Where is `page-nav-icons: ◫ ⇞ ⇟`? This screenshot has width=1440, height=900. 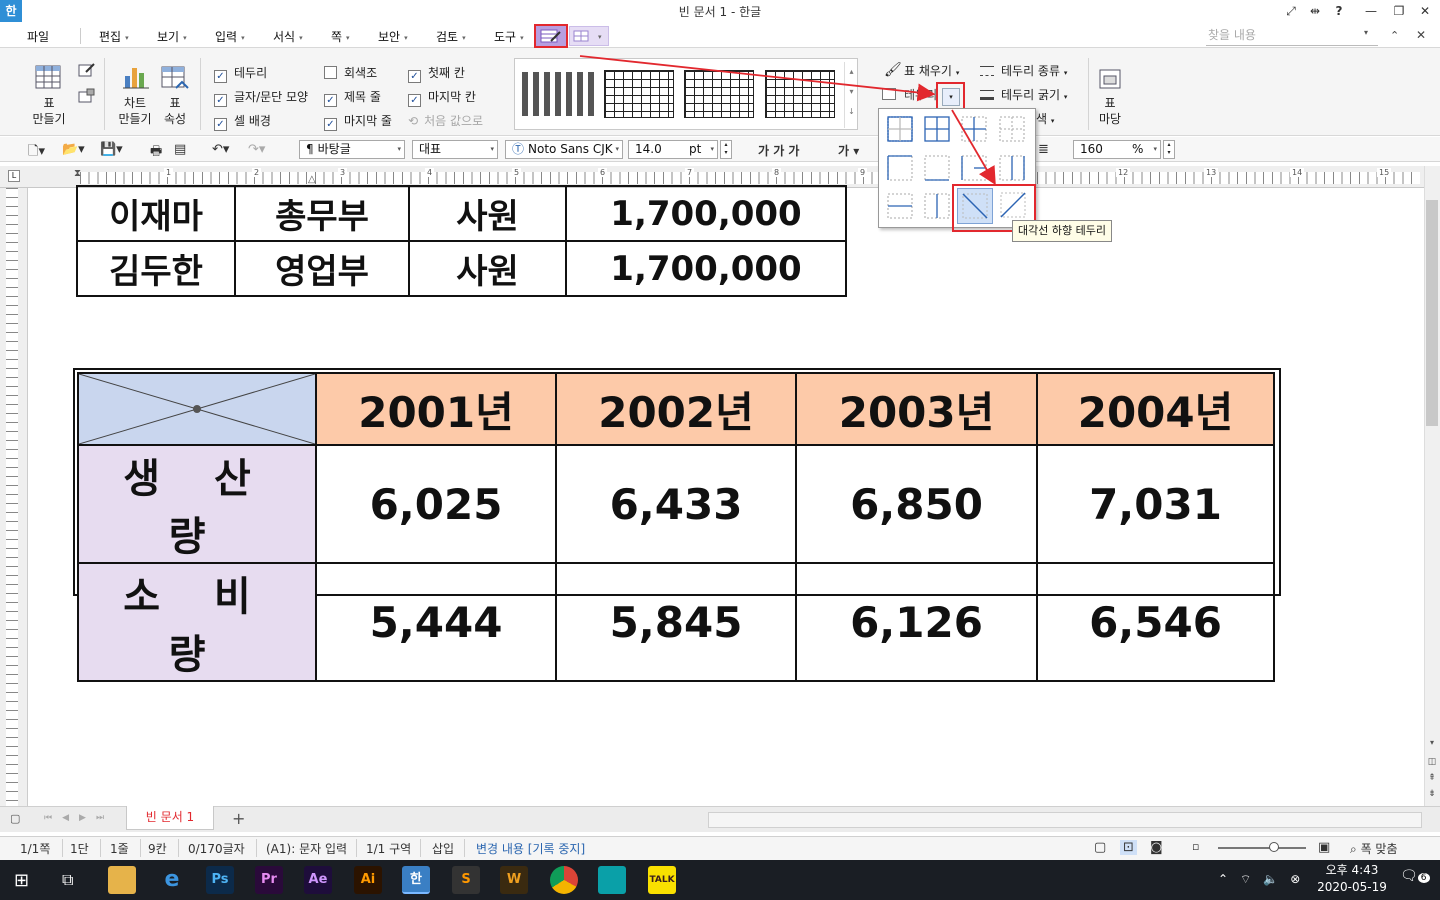 page-nav-icons: ◫ ⇞ ⇟ is located at coordinates (1432, 778).